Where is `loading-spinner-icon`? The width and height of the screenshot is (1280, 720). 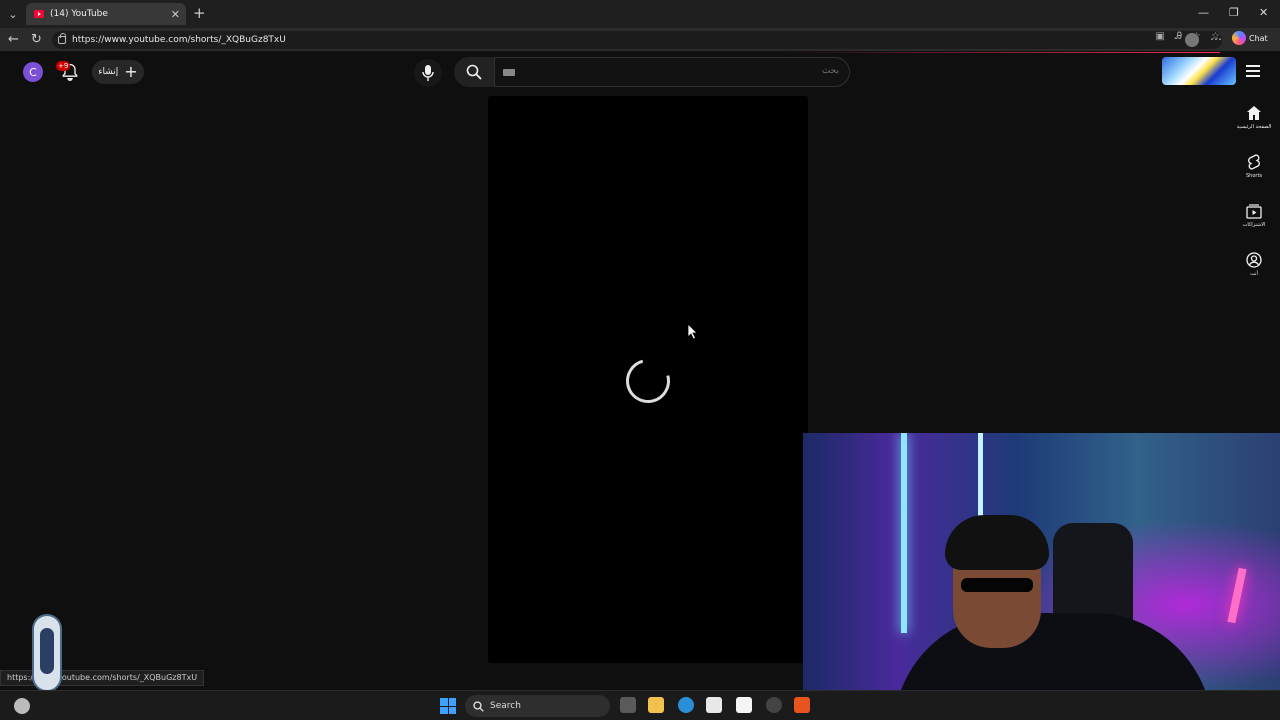 loading-spinner-icon is located at coordinates (648, 381).